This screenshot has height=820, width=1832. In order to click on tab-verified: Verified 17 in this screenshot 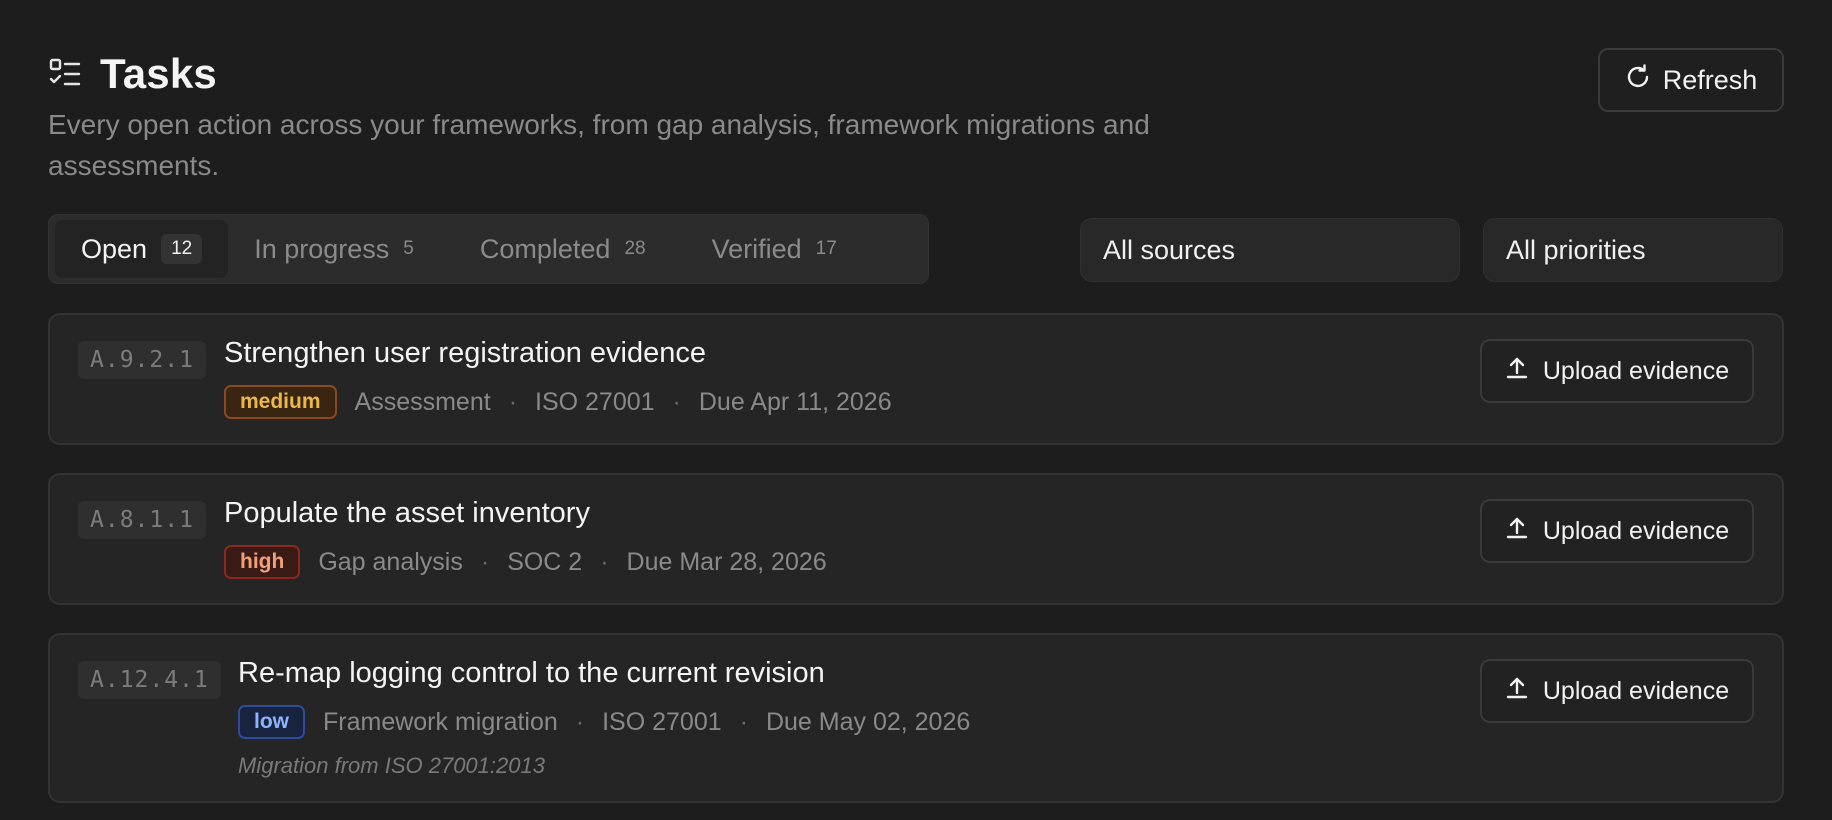, I will do `click(774, 249)`.